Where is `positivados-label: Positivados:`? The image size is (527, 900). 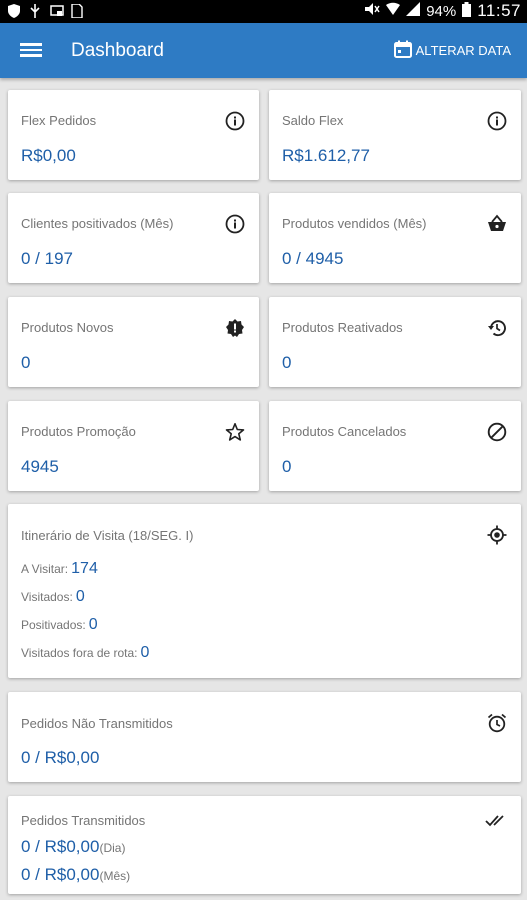 positivados-label: Positivados: is located at coordinates (53, 625).